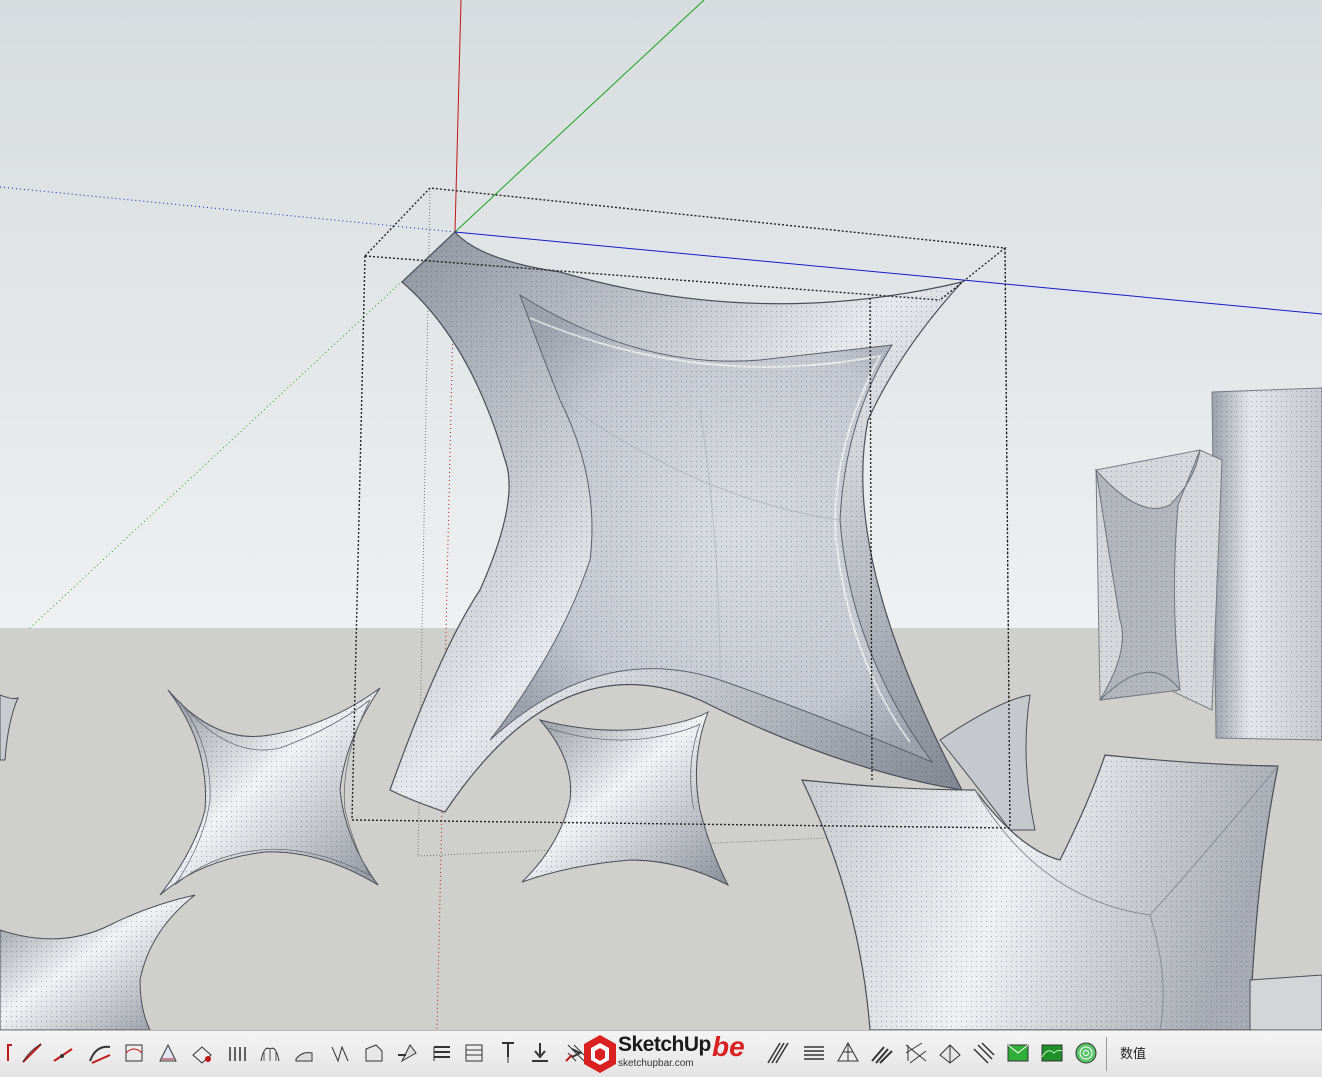  I want to click on stripes-icon, so click(814, 1053).